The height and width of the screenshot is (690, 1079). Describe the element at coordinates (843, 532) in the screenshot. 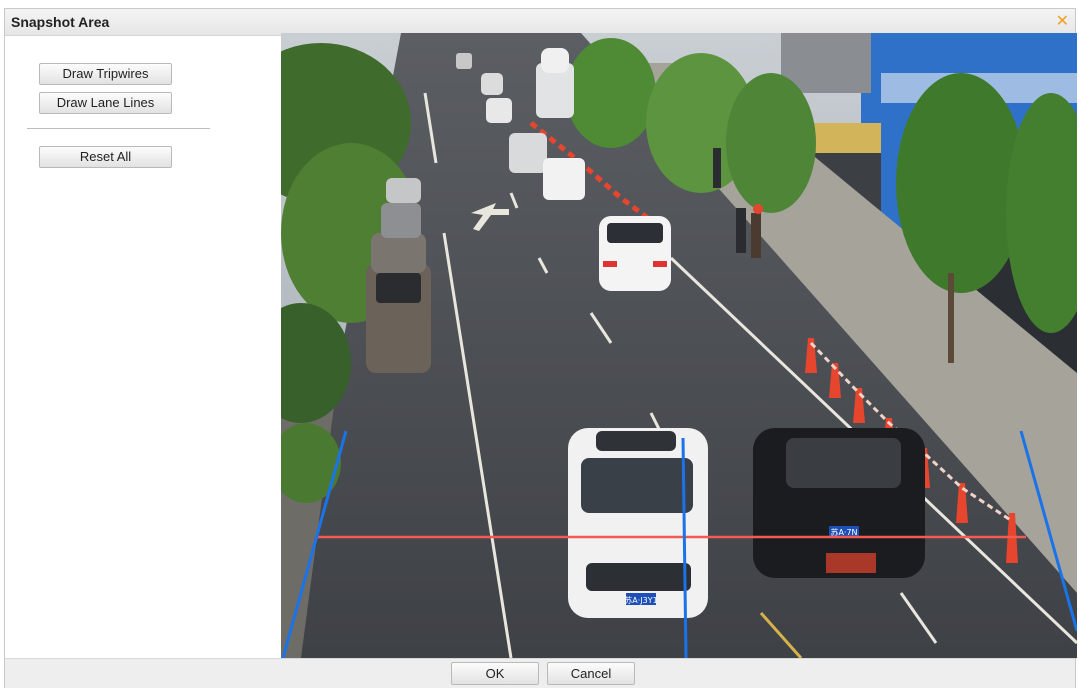

I see `plate-black-car: 苏A·7N` at that location.